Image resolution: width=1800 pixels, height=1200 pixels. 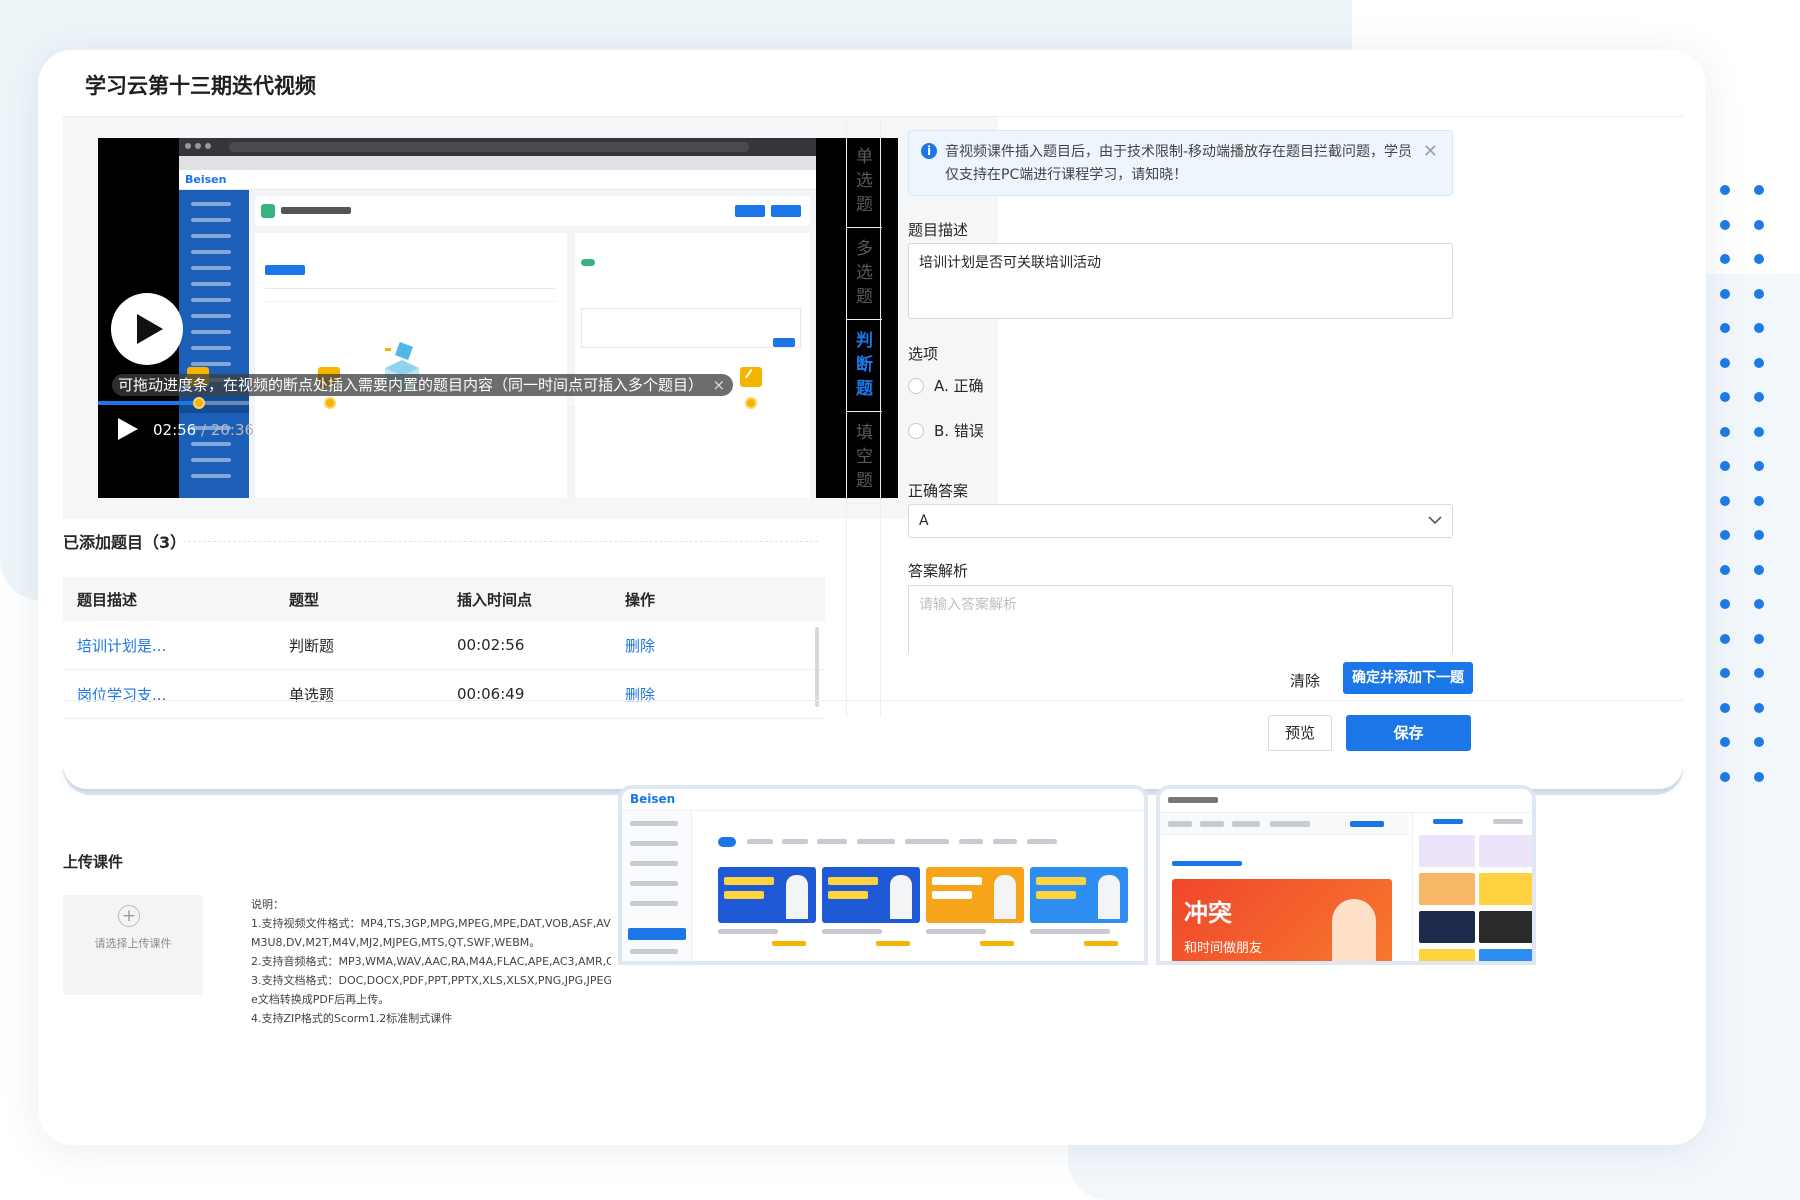 What do you see at coordinates (653, 799) in the screenshot?
I see `beisen-logo: Beisen` at bounding box center [653, 799].